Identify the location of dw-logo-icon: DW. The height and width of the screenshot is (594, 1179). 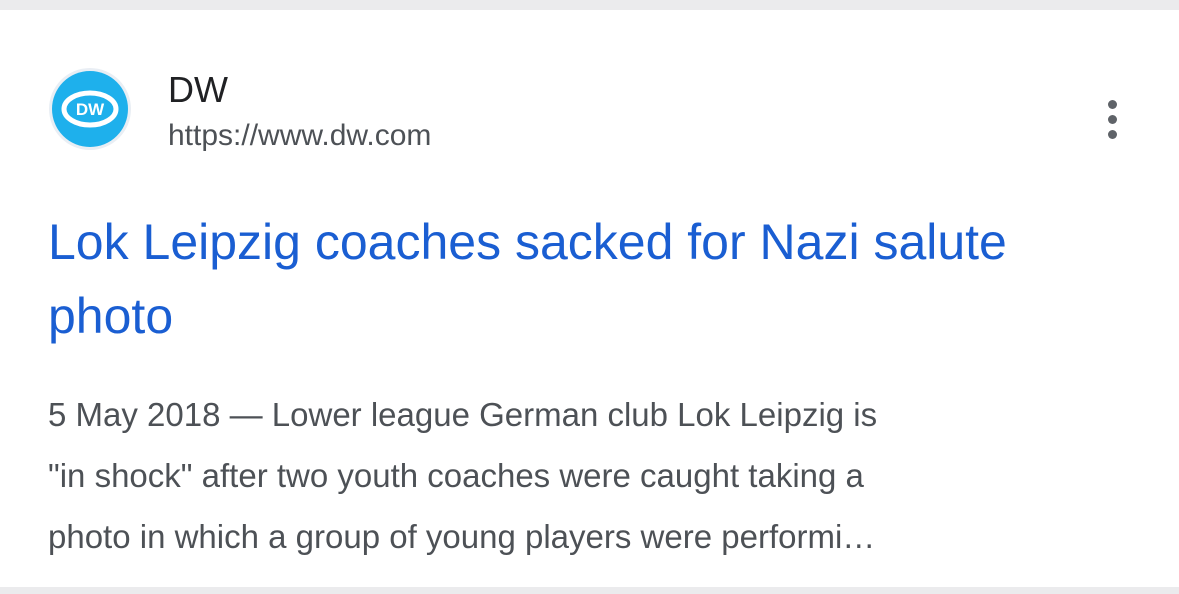
(90, 109).